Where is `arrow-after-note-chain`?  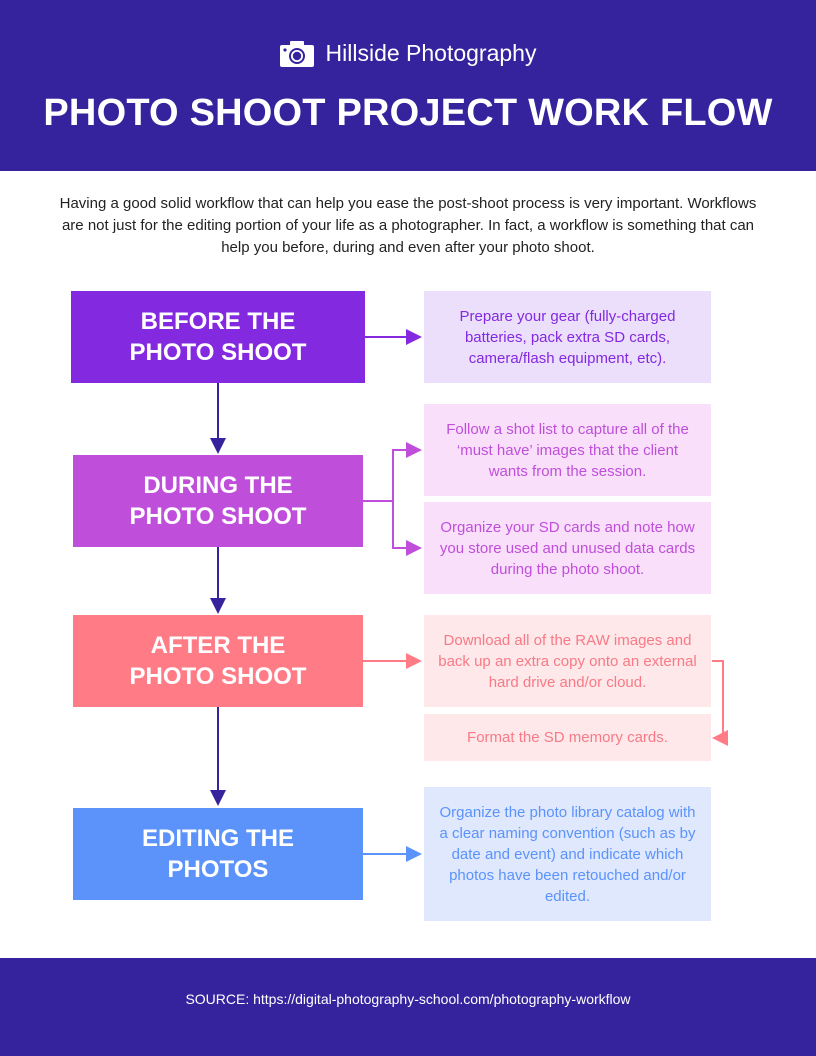
arrow-after-note-chain is located at coordinates (720, 703).